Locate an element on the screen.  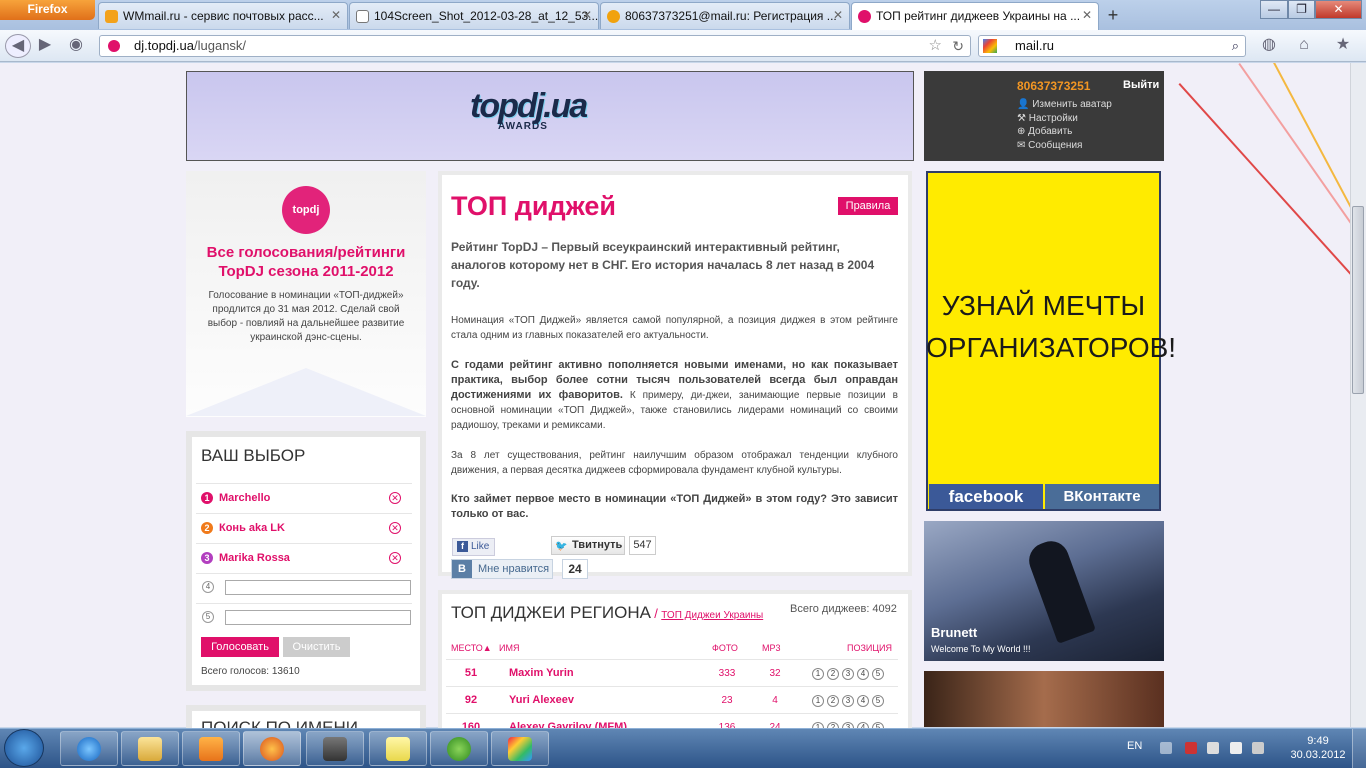
user-menu-settings: ⚒ Настройки is located at coordinates (1047, 118).